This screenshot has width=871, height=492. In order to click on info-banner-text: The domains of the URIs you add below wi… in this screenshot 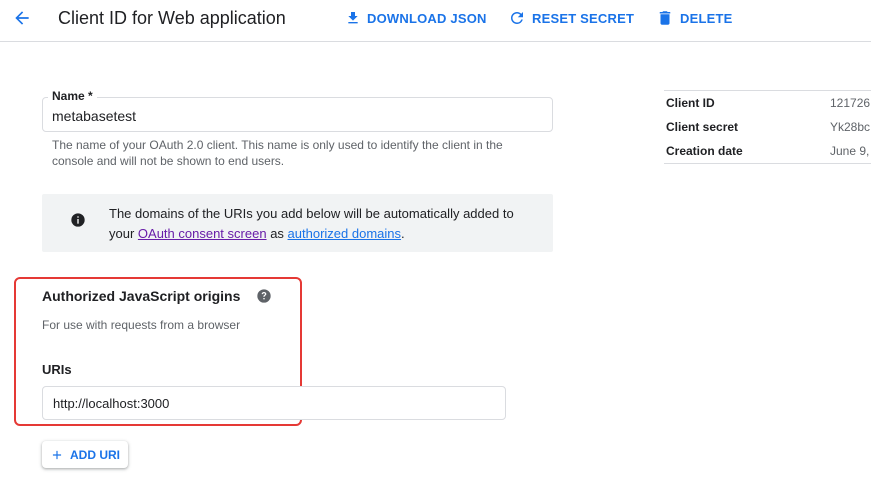, I will do `click(319, 224)`.